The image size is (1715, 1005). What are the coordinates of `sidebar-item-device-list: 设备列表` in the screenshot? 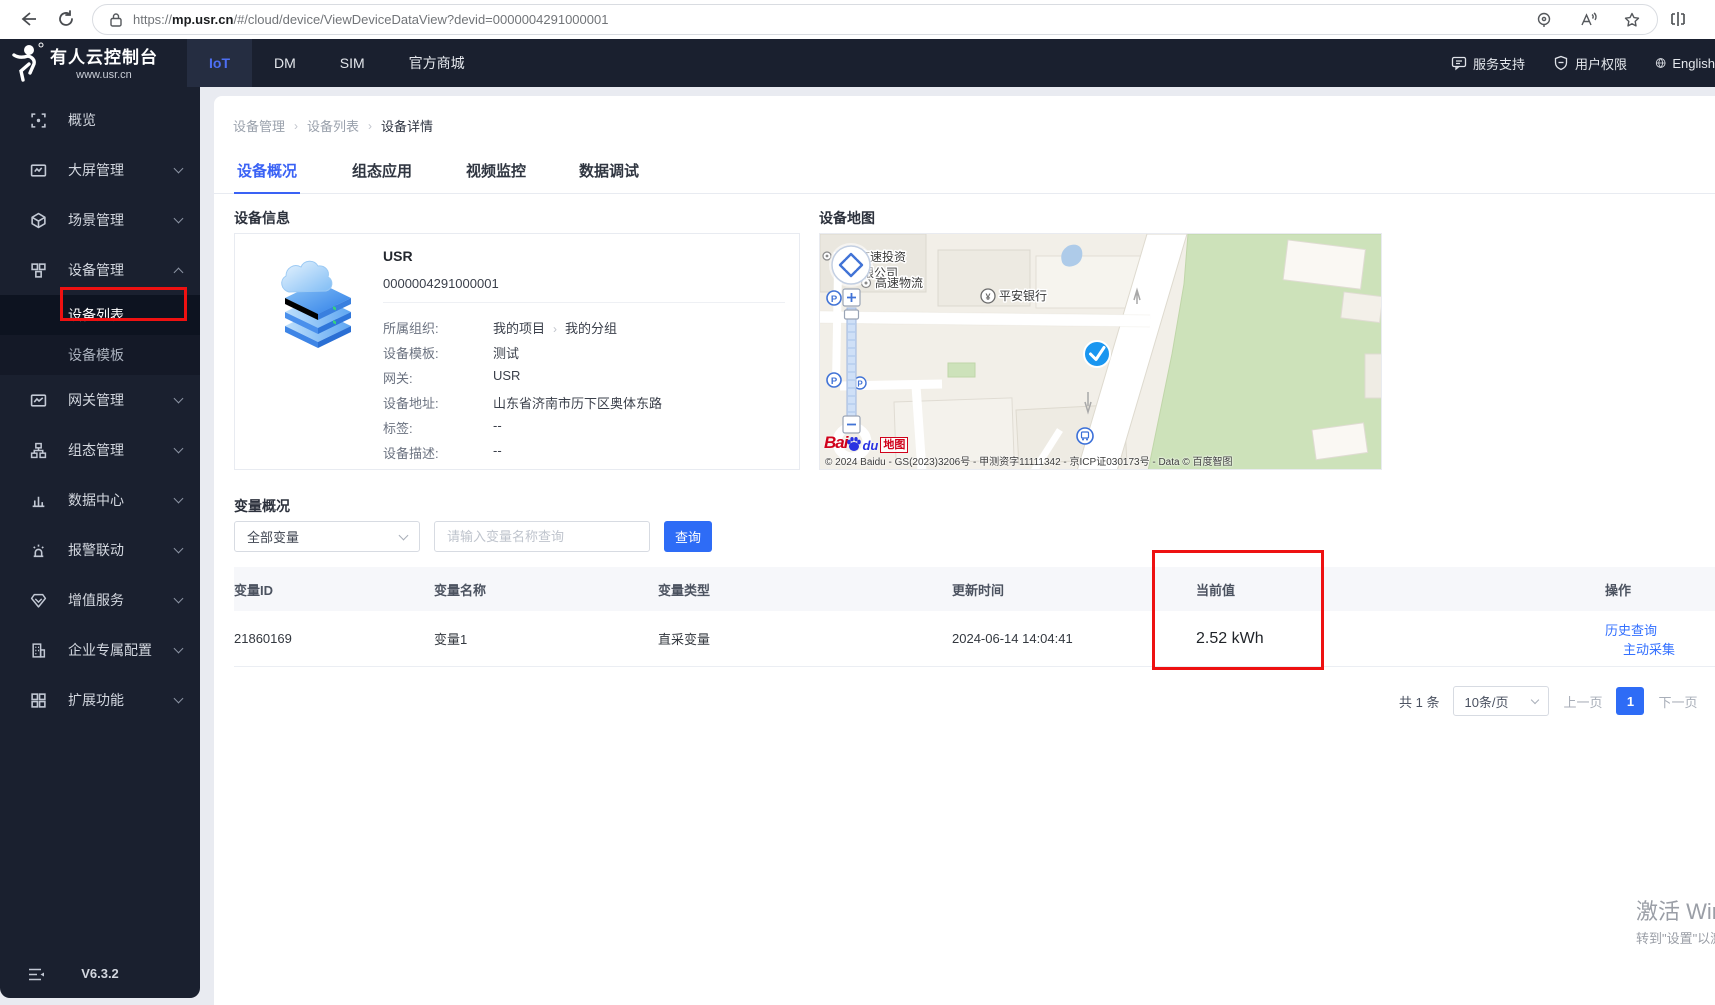 It's located at (100, 315).